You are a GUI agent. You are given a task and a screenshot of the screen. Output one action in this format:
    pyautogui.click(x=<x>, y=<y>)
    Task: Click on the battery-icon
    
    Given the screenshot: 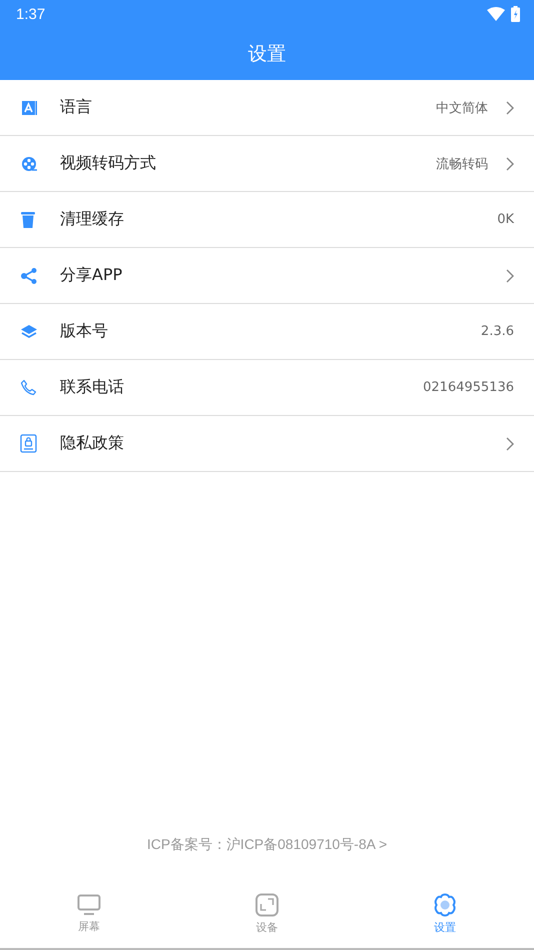 What is the action you would take?
    pyautogui.click(x=515, y=14)
    